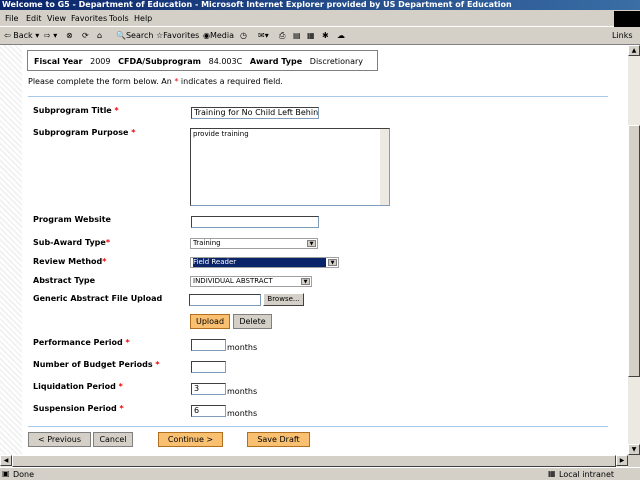 Image resolution: width=640 pixels, height=480 pixels. What do you see at coordinates (218, 35) in the screenshot?
I see `media-button: ◉Media` at bounding box center [218, 35].